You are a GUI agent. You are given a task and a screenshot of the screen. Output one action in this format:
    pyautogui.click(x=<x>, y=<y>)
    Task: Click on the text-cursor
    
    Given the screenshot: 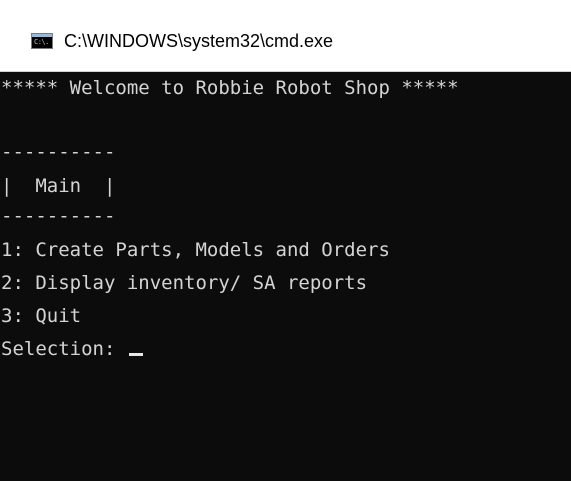 What is the action you would take?
    pyautogui.click(x=135, y=354)
    